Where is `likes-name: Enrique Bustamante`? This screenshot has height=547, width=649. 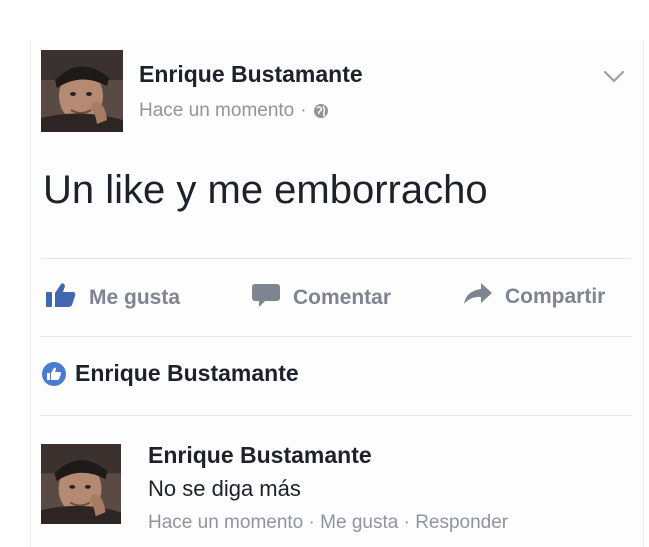 likes-name: Enrique Bustamante is located at coordinates (187, 373).